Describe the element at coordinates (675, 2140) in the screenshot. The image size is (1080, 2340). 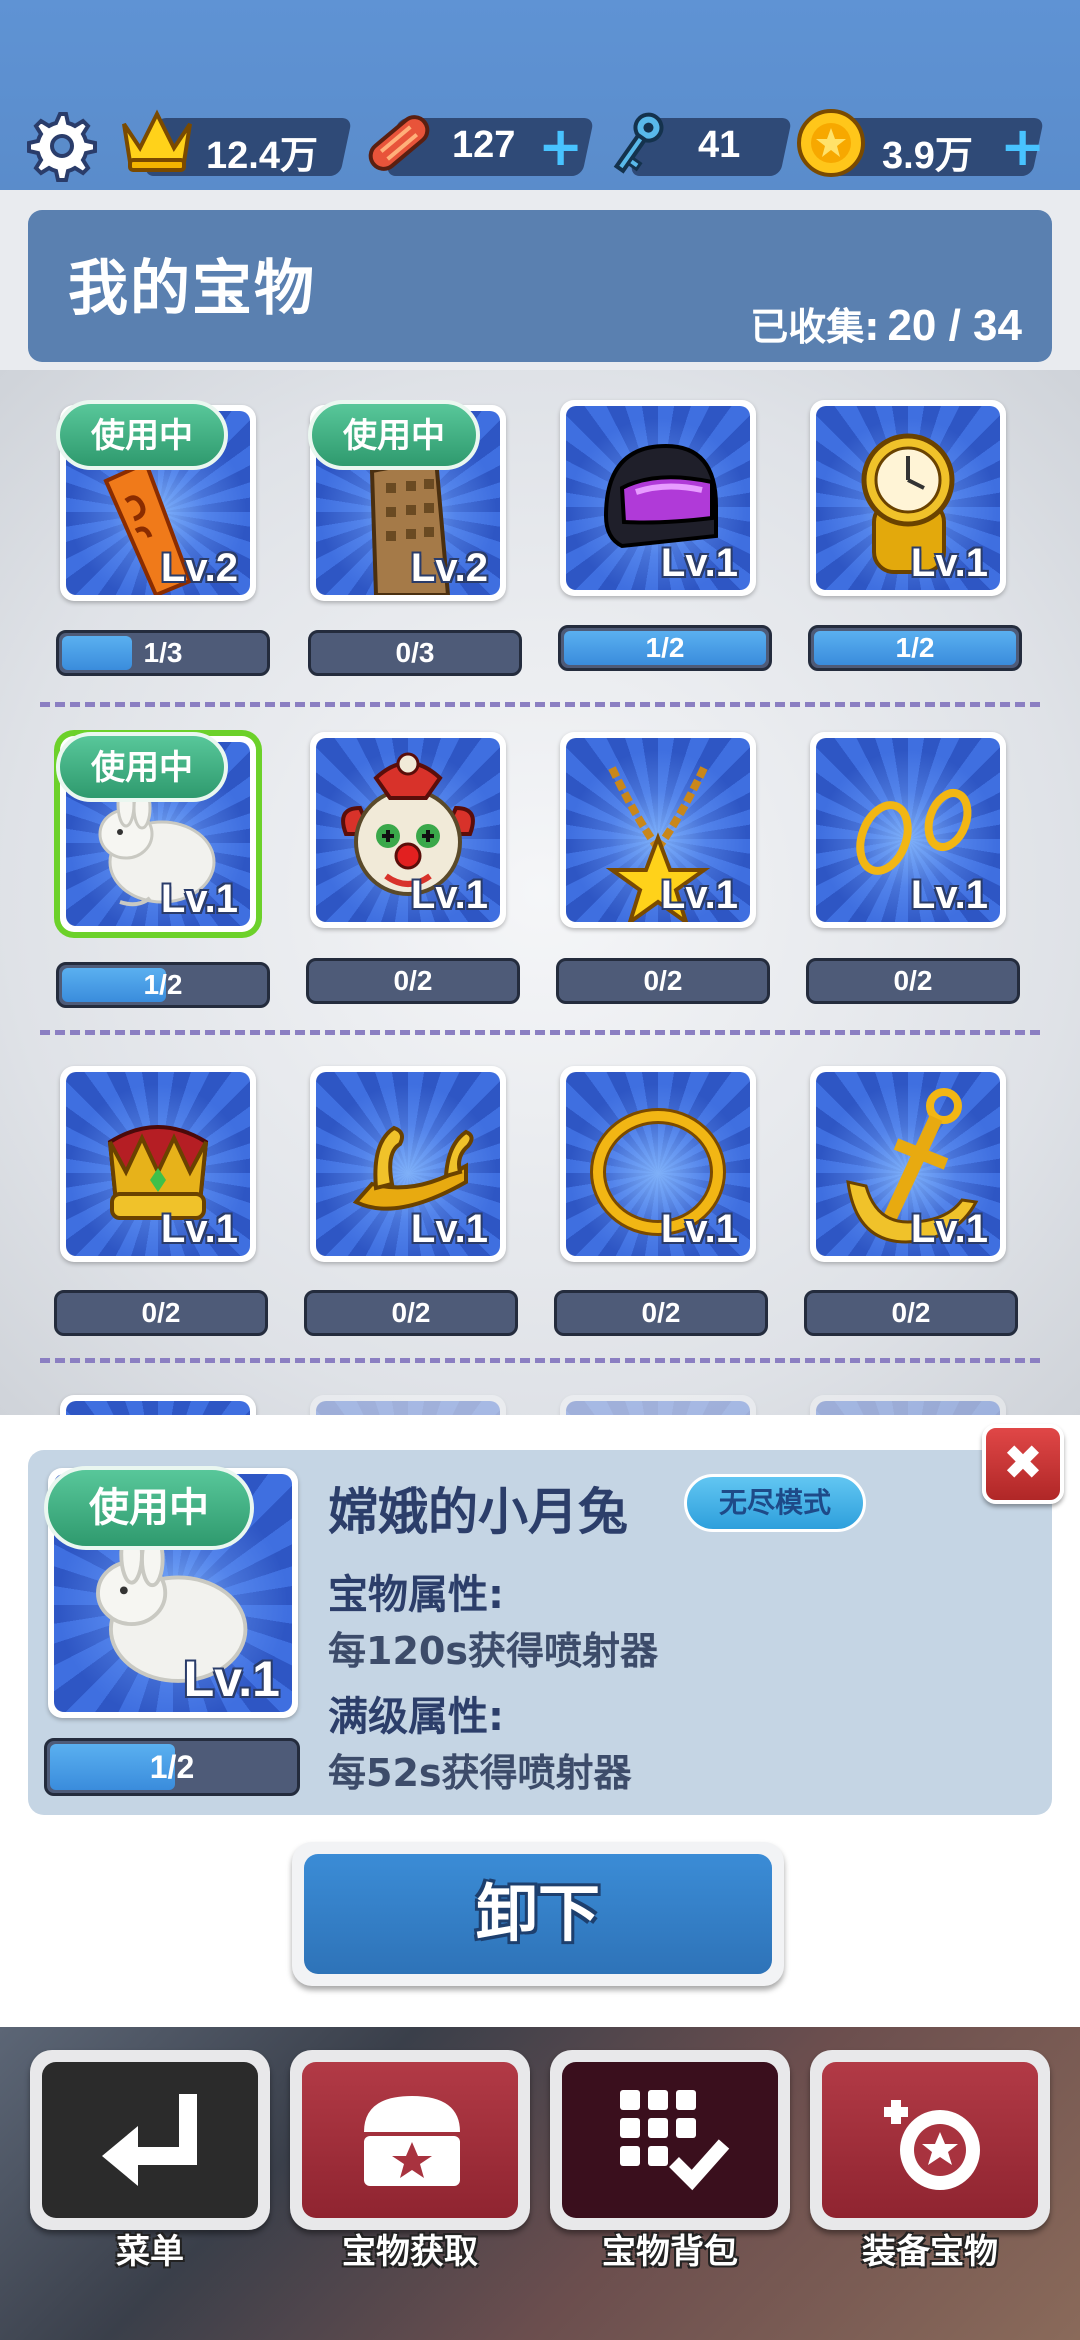
I see `grid-check-icon` at that location.